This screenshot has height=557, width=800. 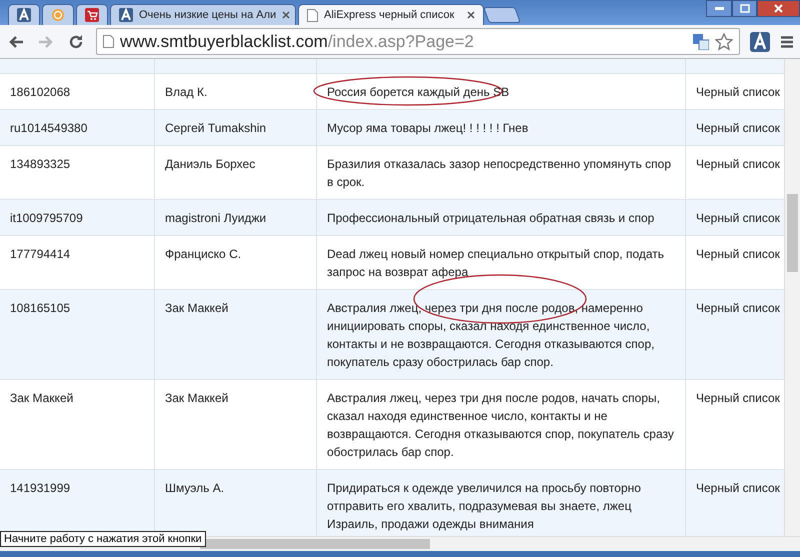 What do you see at coordinates (77, 127) in the screenshot?
I see `table-cell: ru1014549380` at bounding box center [77, 127].